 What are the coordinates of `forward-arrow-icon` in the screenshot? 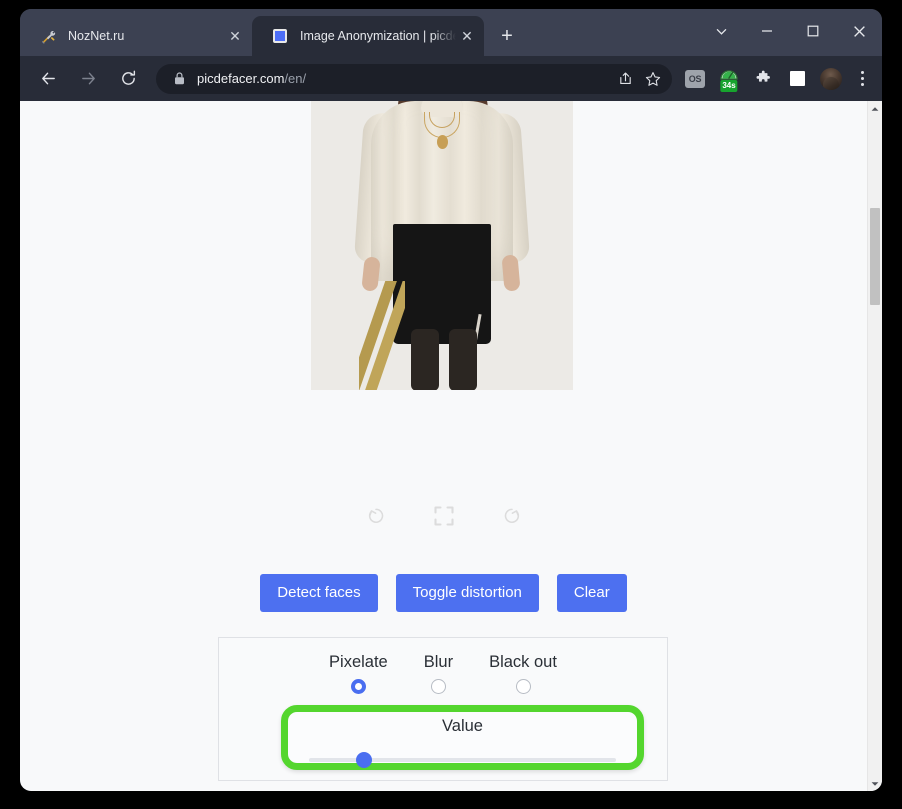 It's located at (88, 79).